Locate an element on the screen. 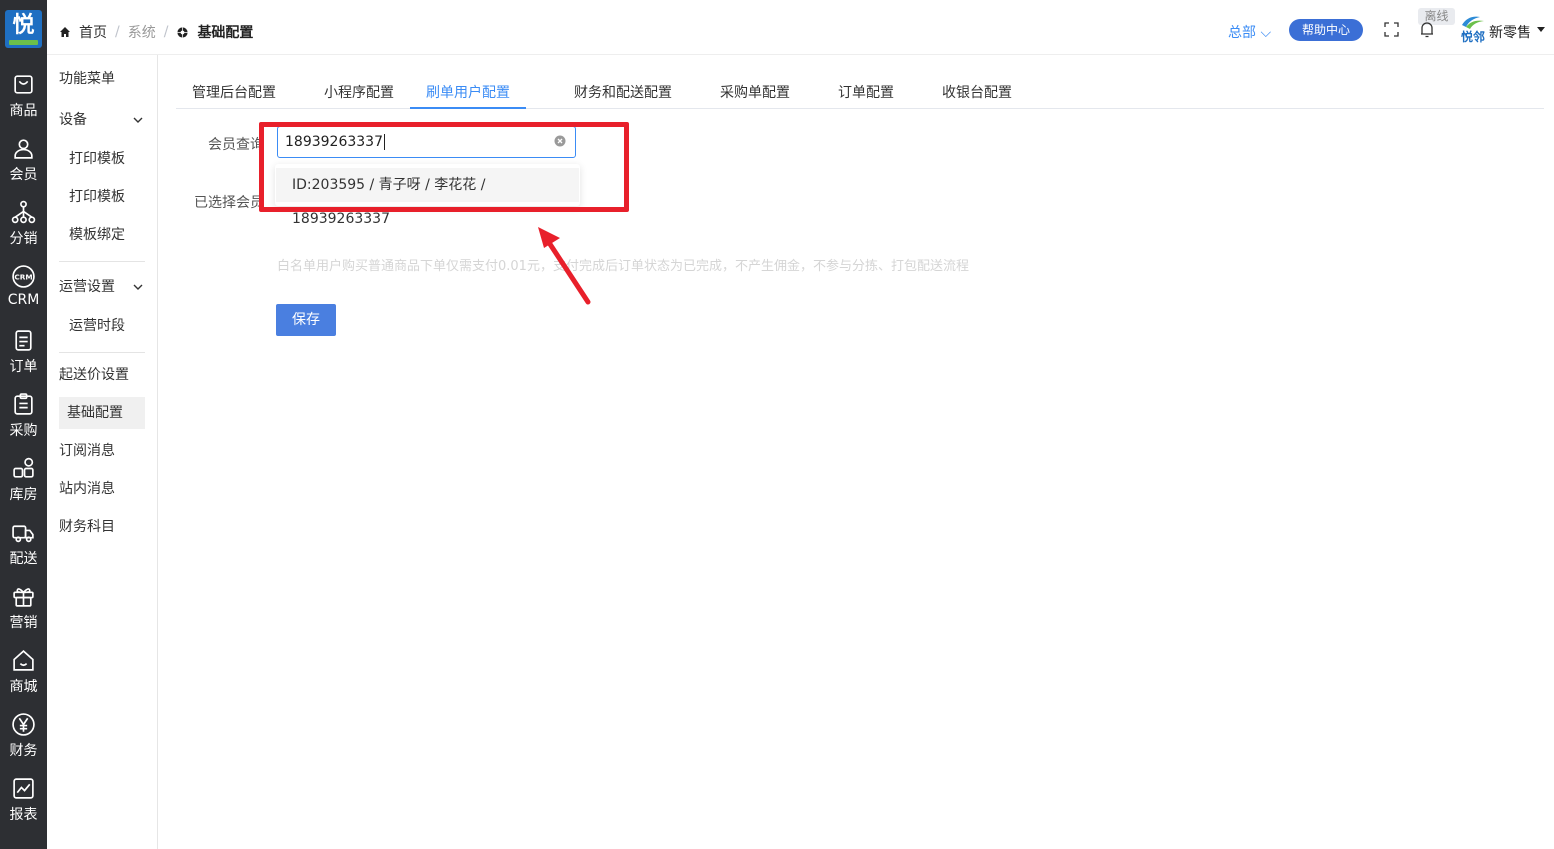 The height and width of the screenshot is (849, 1554). nav-crm-label: CRM is located at coordinates (23, 300).